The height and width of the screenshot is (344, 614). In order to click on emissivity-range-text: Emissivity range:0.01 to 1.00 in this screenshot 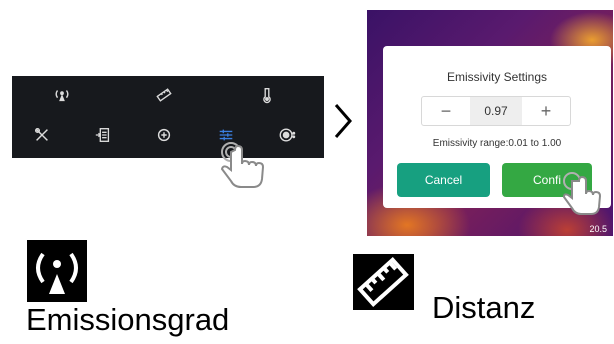, I will do `click(497, 143)`.